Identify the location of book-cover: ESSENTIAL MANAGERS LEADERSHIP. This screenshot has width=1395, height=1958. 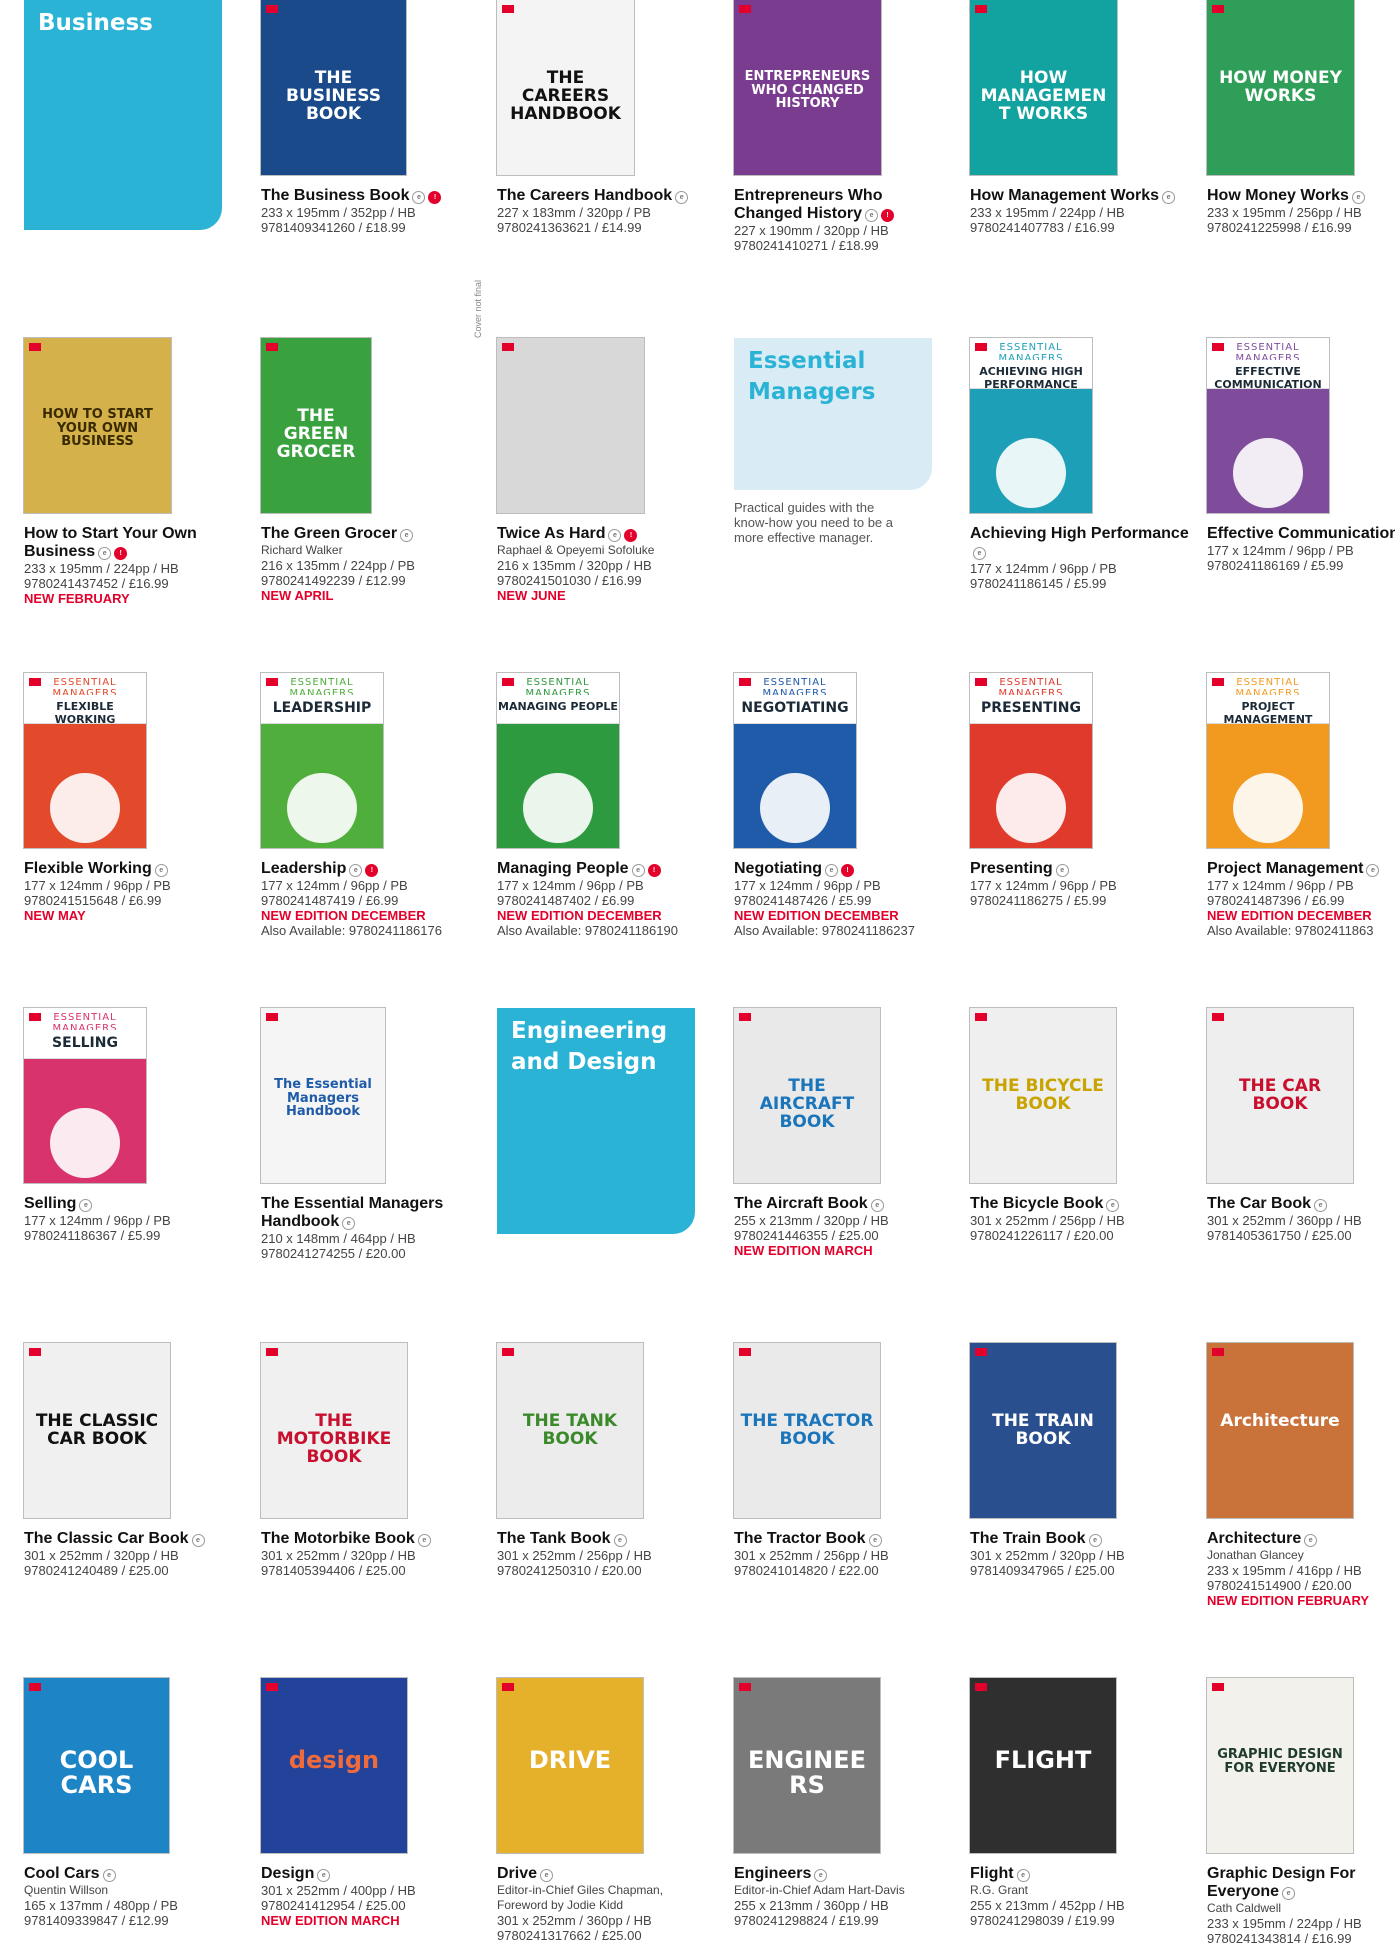
(322, 760).